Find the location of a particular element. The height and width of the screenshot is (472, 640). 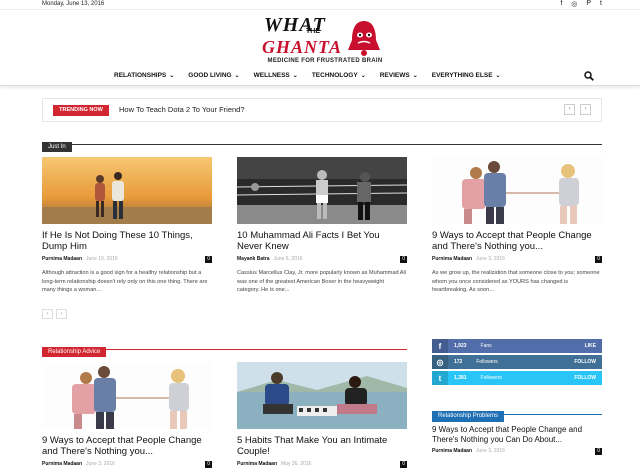

article-image-boxing is located at coordinates (322, 190).